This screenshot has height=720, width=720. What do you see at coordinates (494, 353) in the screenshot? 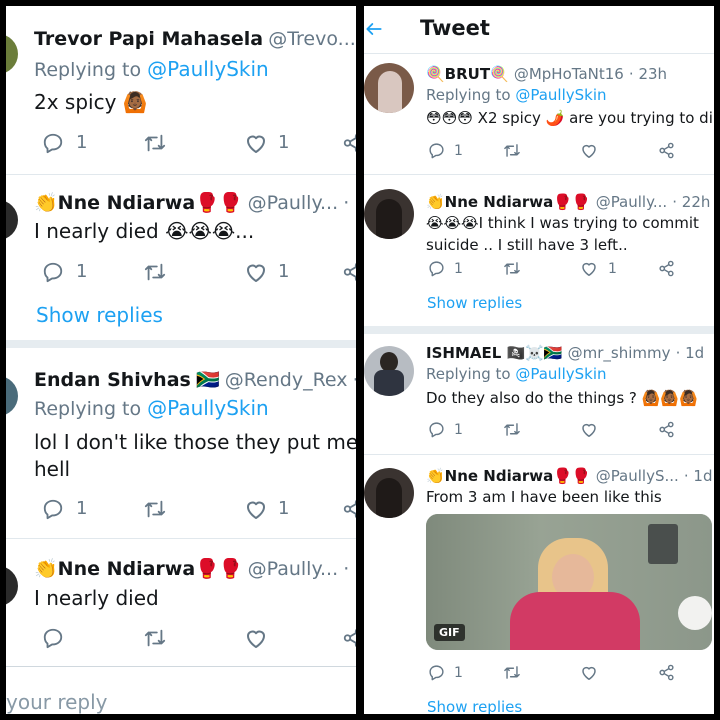
I see `user-name: ISHMAEL 🏴‍☠️☠️🇿🇦` at bounding box center [494, 353].